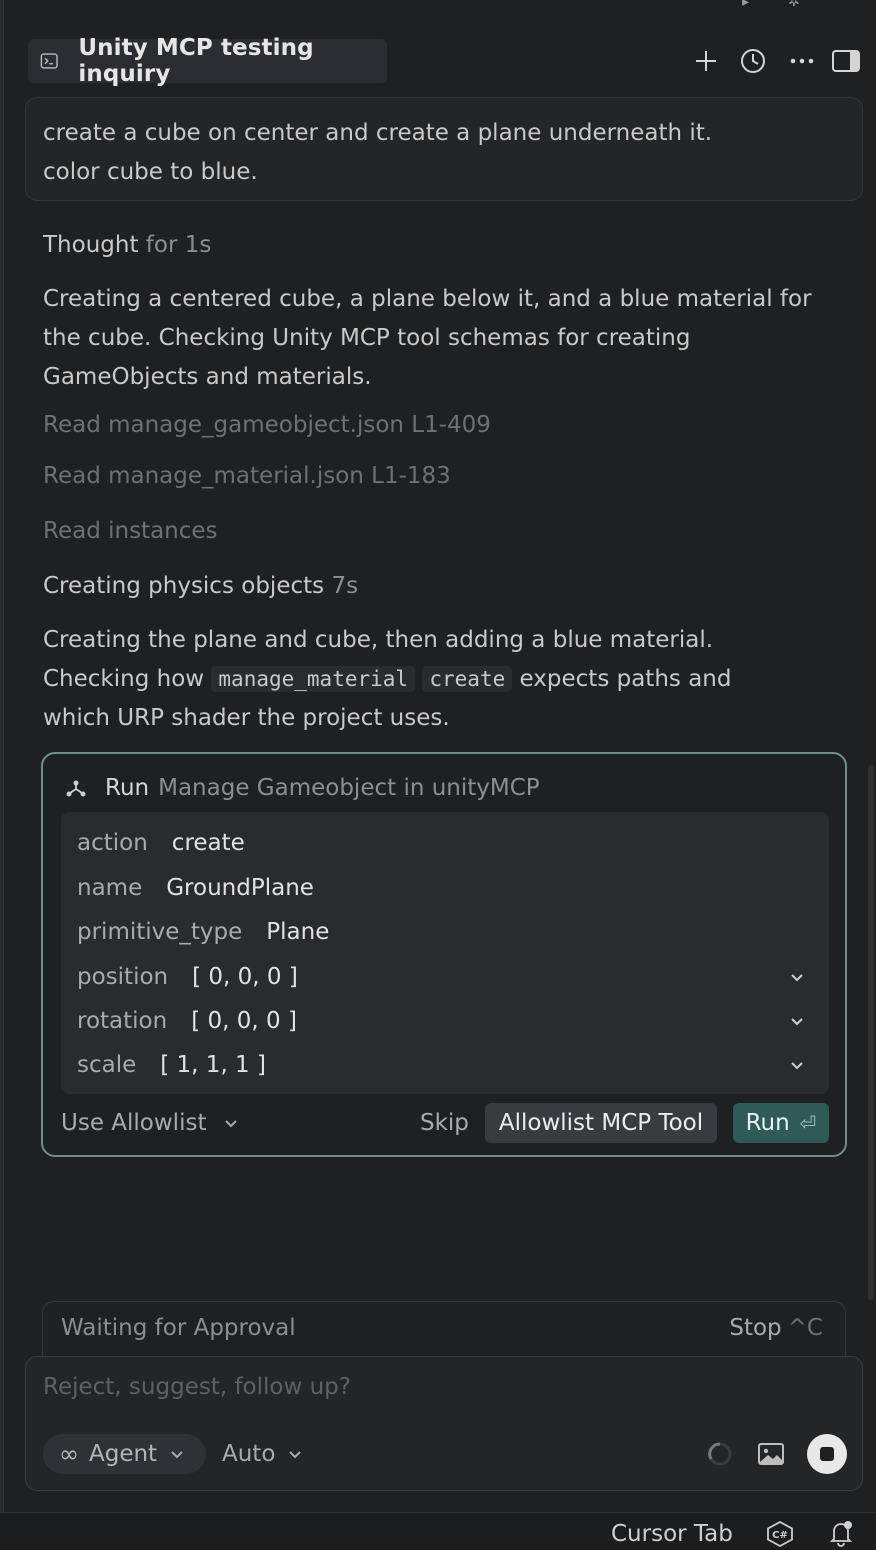 The image size is (876, 1550). Describe the element at coordinates (184, 586) in the screenshot. I see `section-title: Creating physics objects` at that location.